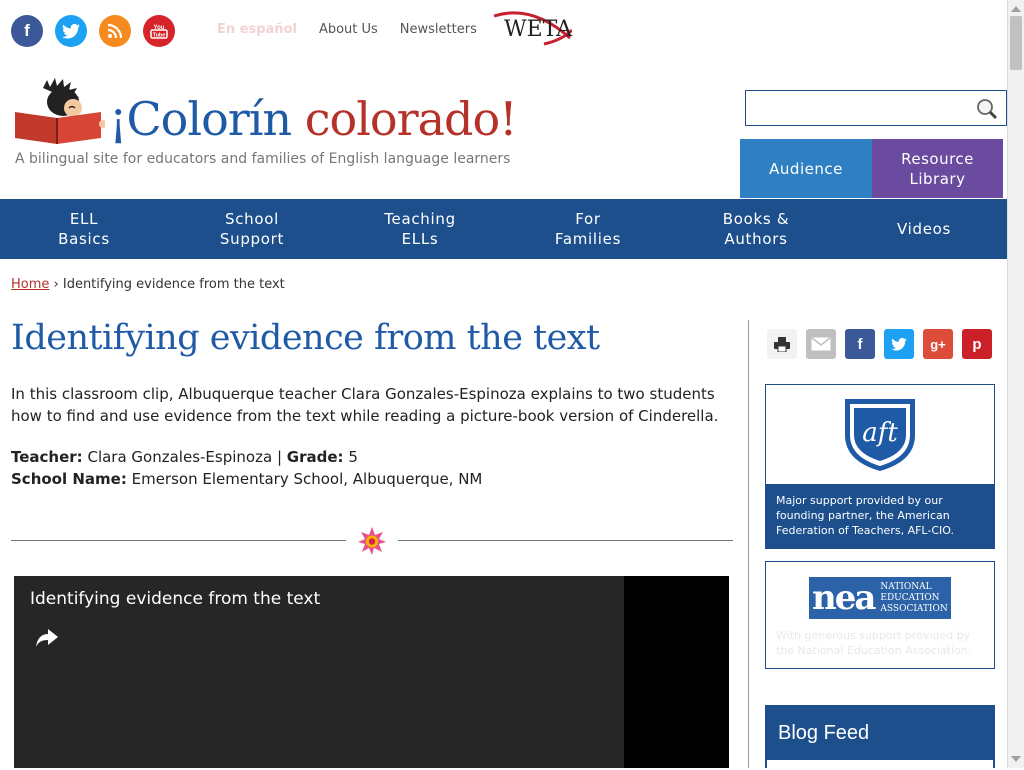 This screenshot has width=1024, height=770. I want to click on share-arrow-icon, so click(47, 638).